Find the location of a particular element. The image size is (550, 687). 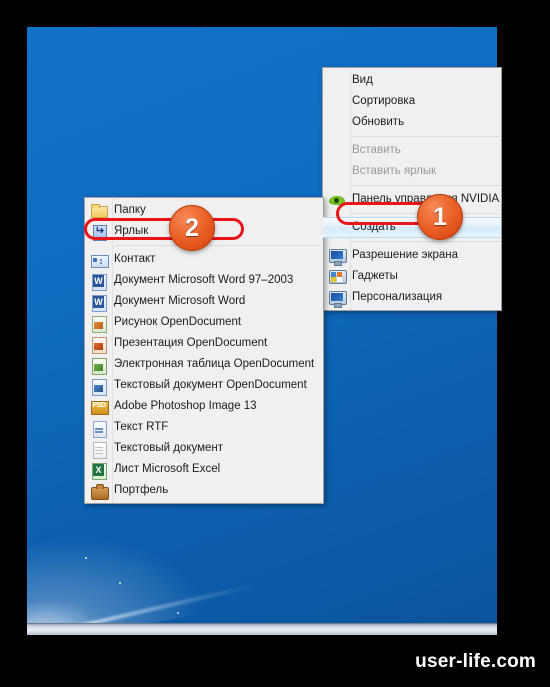

step-badge-2: 2 is located at coordinates (192, 228).